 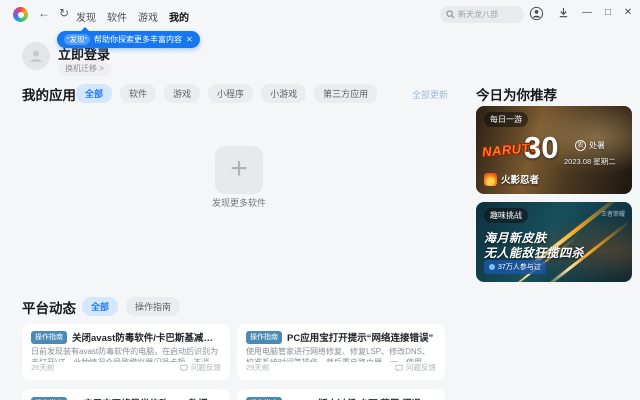 What do you see at coordinates (20, 14) in the screenshot?
I see `app-logo-icon` at bounding box center [20, 14].